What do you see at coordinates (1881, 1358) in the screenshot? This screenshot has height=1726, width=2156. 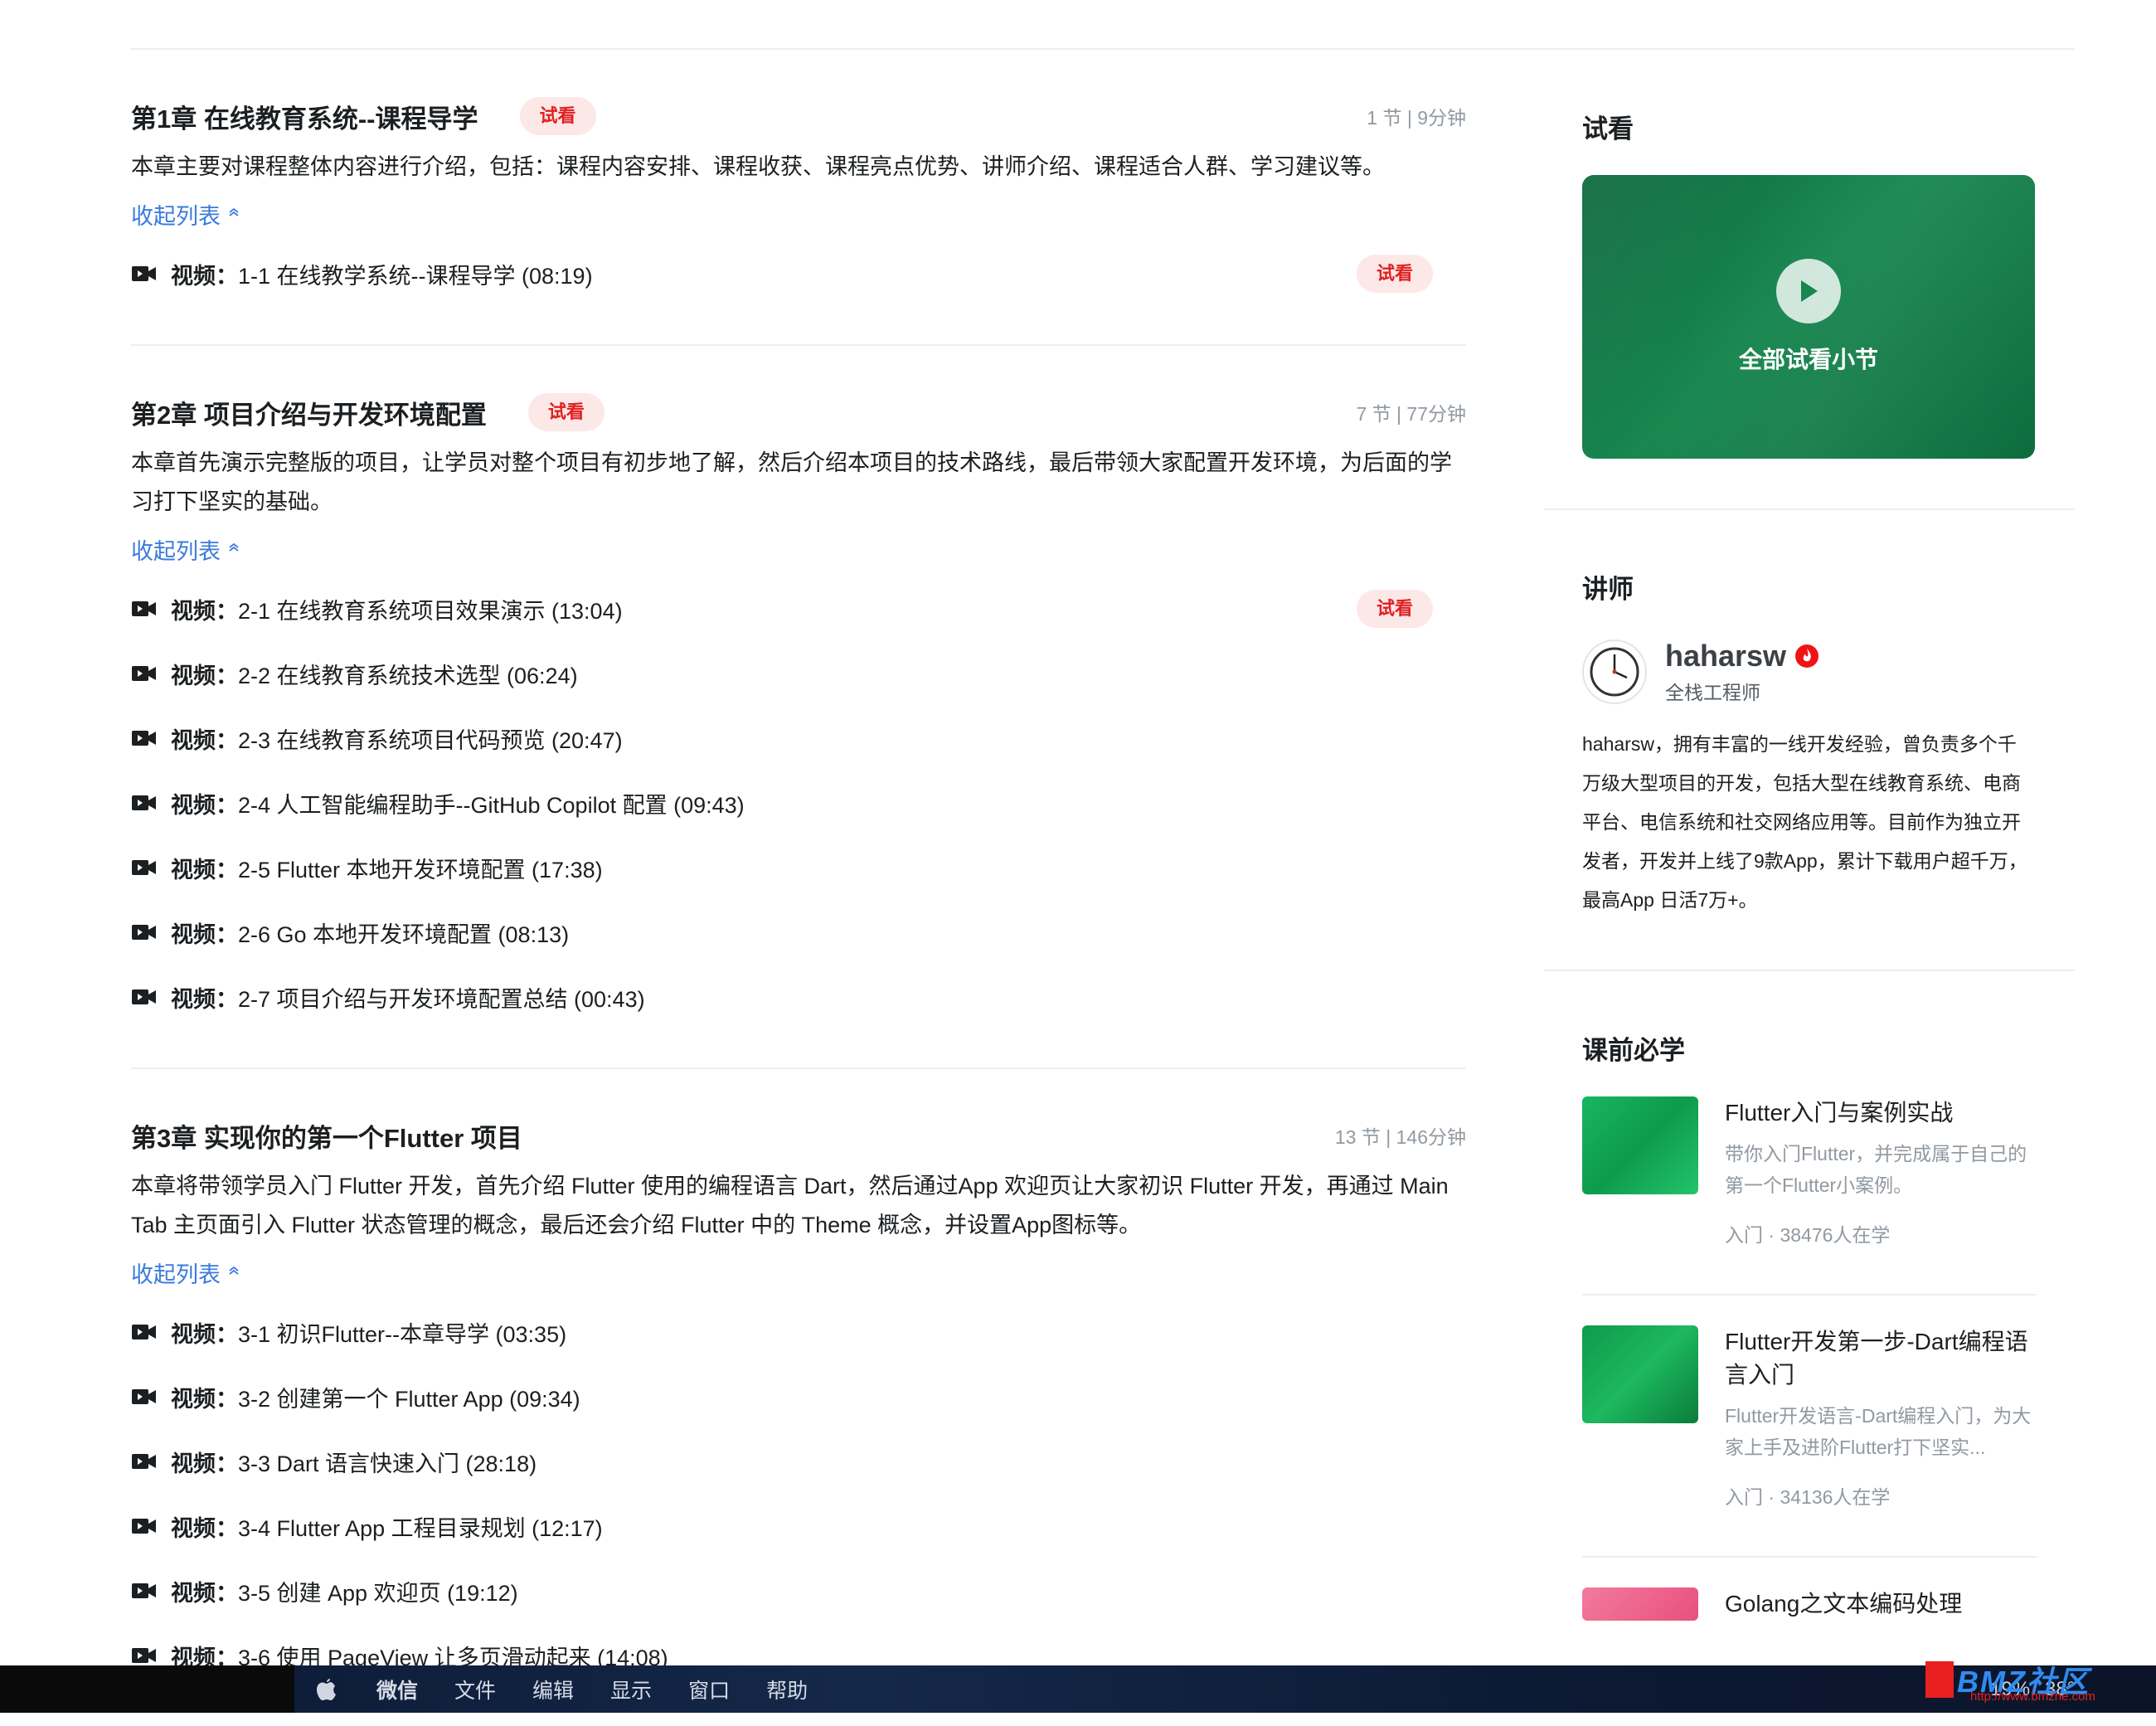 I see `course-title: Flutter开发第一步-Dart编程语言入门` at bounding box center [1881, 1358].